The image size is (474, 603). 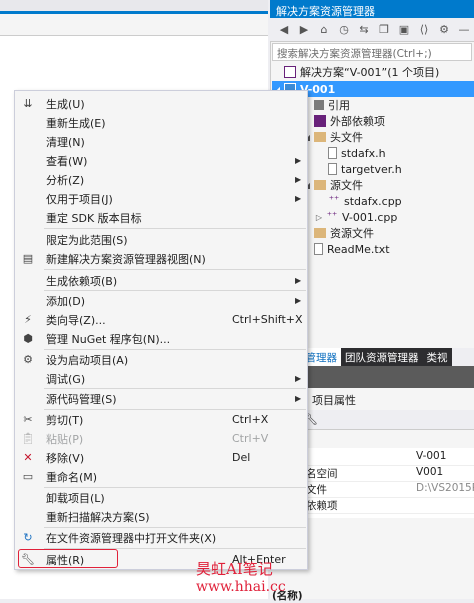 I want to click on solution-explorer-search-input: 搜索解决方案资源管理器(Ctrl+;), so click(x=372, y=52).